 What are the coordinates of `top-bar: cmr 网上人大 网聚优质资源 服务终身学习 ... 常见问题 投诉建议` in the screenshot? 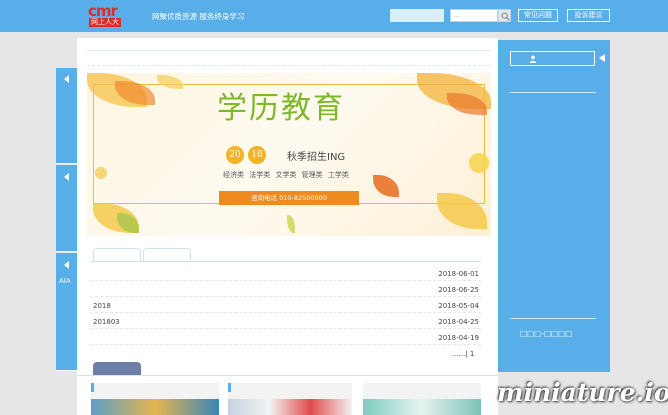 It's located at (334, 16).